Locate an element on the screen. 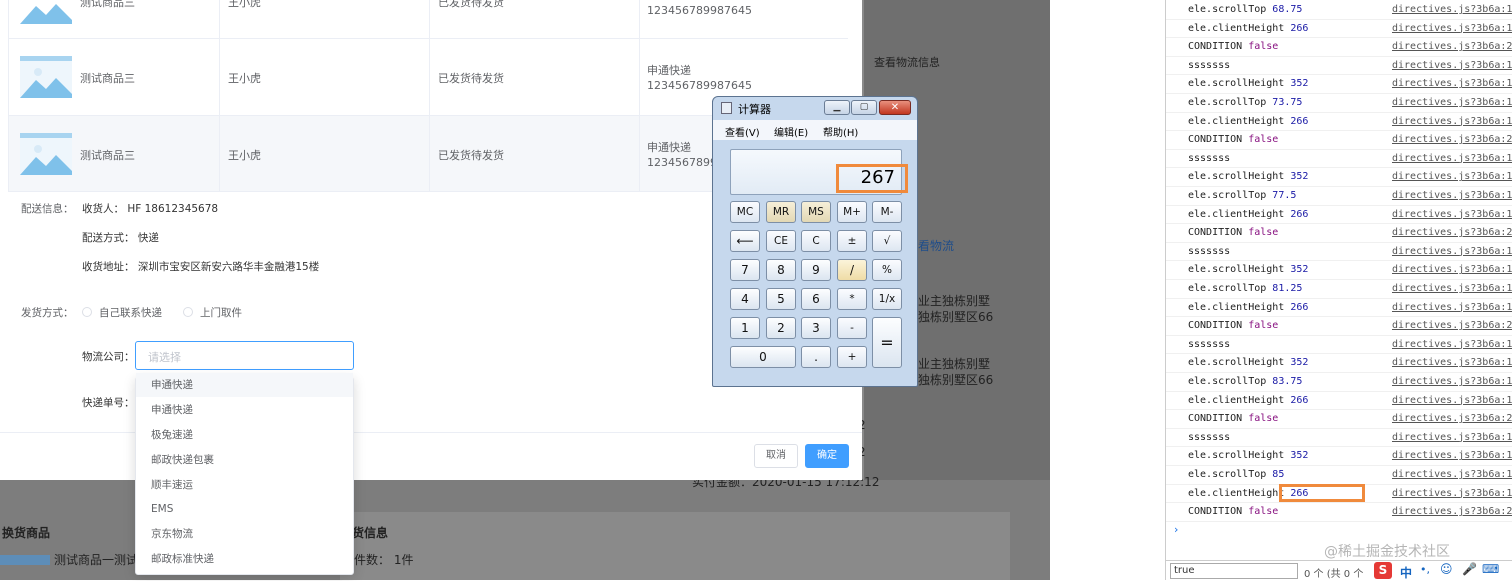 This screenshot has height=581, width=1512. ime-mode-indicator: 中 is located at coordinates (1406, 572).